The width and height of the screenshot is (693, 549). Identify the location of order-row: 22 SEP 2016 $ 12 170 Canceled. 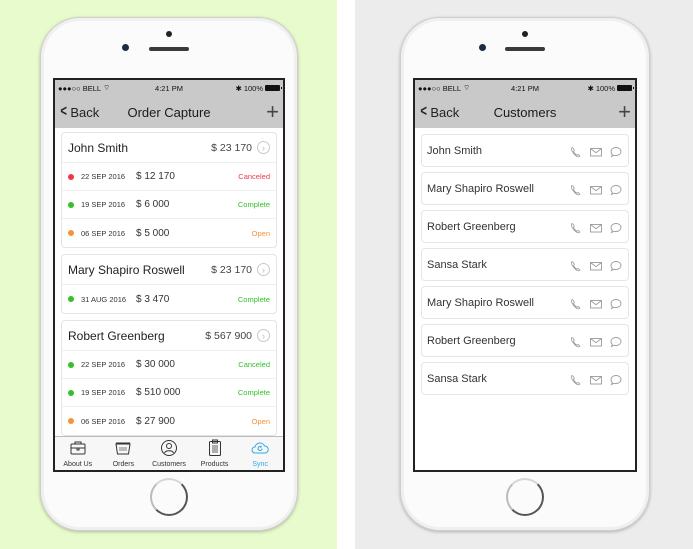
(169, 177).